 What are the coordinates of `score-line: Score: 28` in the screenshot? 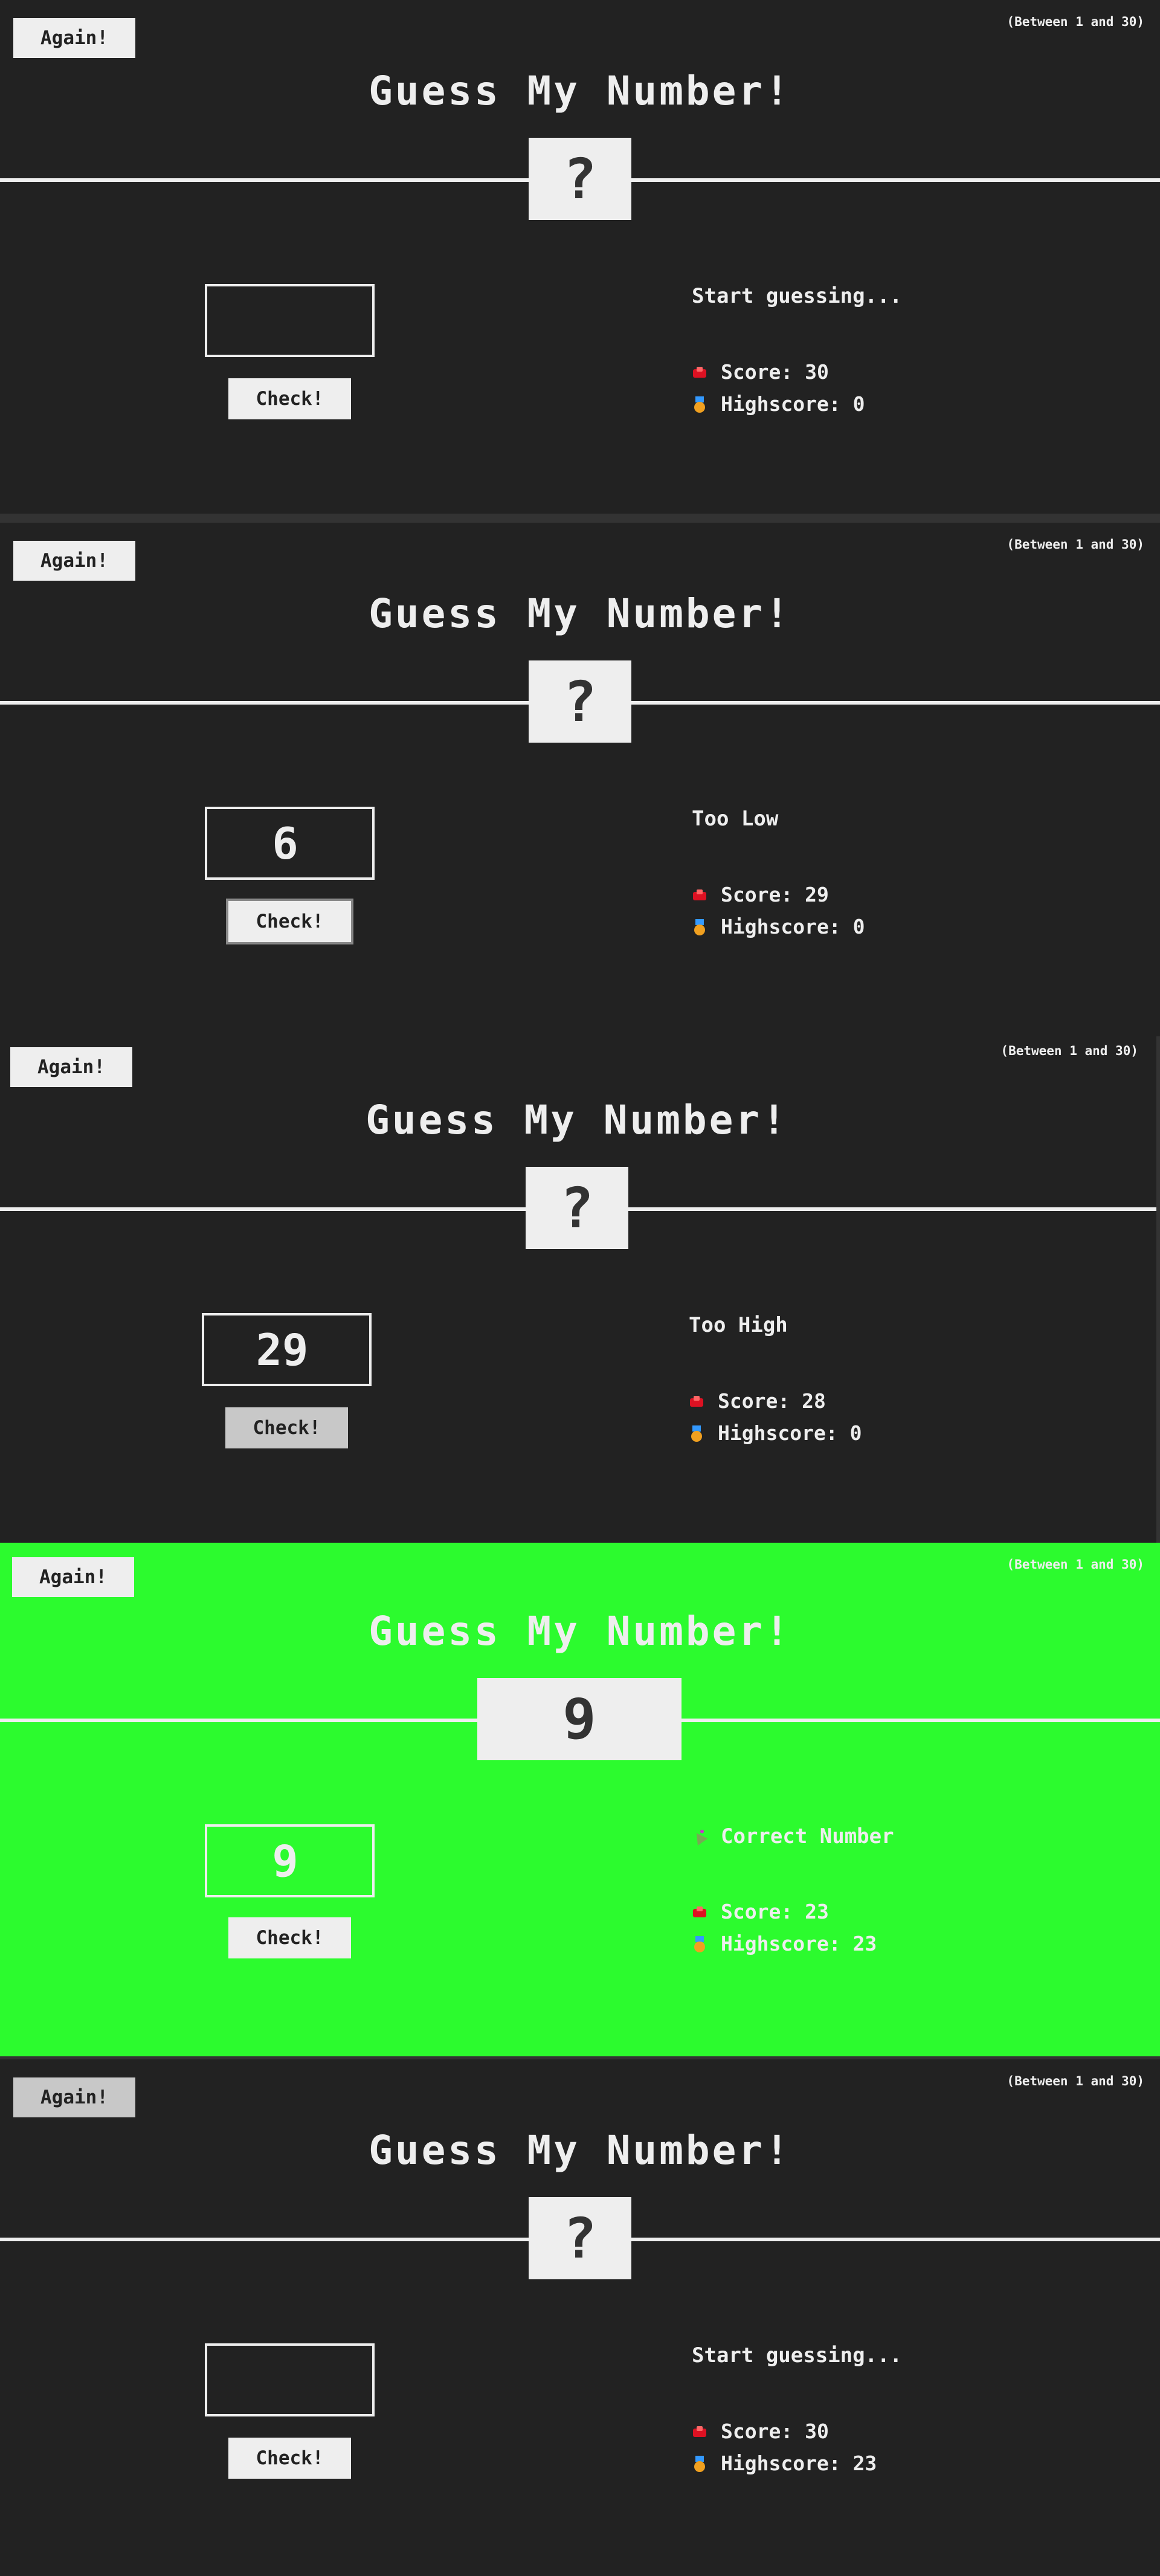 It's located at (757, 1401).